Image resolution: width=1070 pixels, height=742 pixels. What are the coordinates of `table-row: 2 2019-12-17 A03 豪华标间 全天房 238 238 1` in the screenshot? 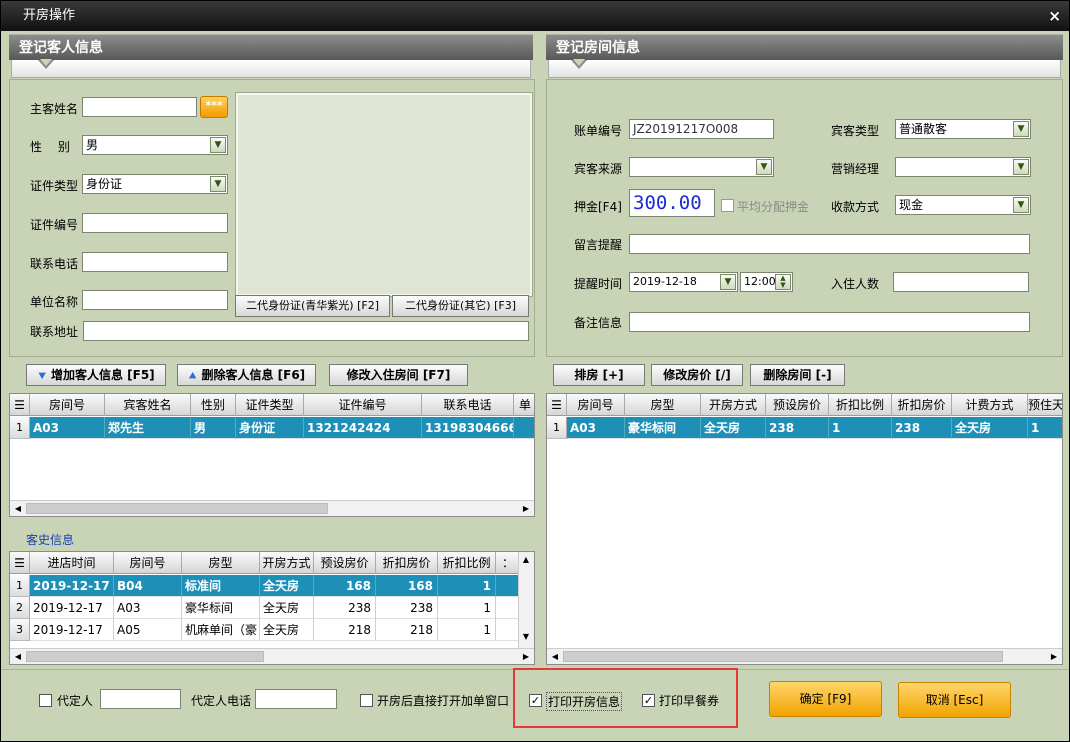 It's located at (265, 608).